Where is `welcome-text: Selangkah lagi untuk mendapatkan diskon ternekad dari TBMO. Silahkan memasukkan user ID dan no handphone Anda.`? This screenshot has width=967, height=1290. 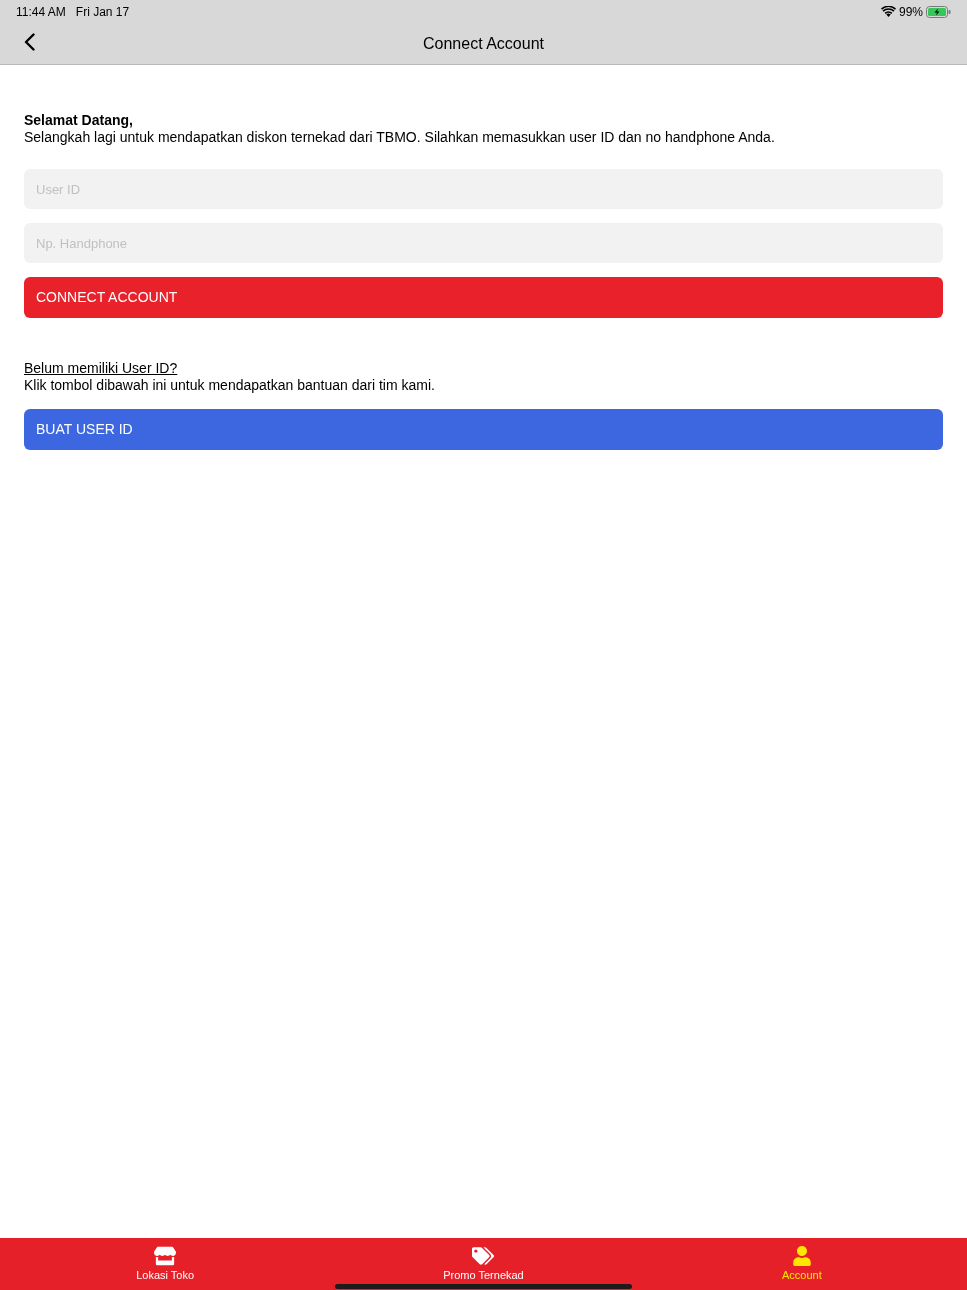 welcome-text: Selangkah lagi untuk mendapatkan diskon ternekad dari TBMO. Silahkan memasukkan user ID dan no handphone Anda. is located at coordinates (400, 137).